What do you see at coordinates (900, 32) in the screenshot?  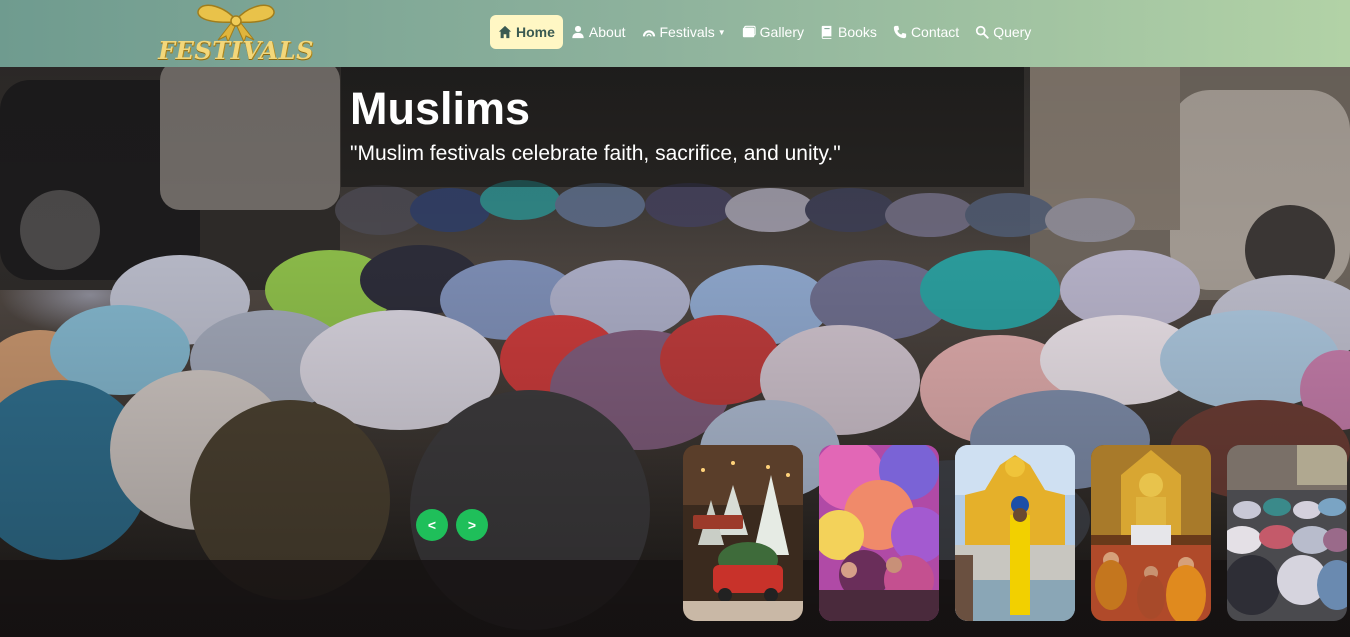 I see `phone-icon` at bounding box center [900, 32].